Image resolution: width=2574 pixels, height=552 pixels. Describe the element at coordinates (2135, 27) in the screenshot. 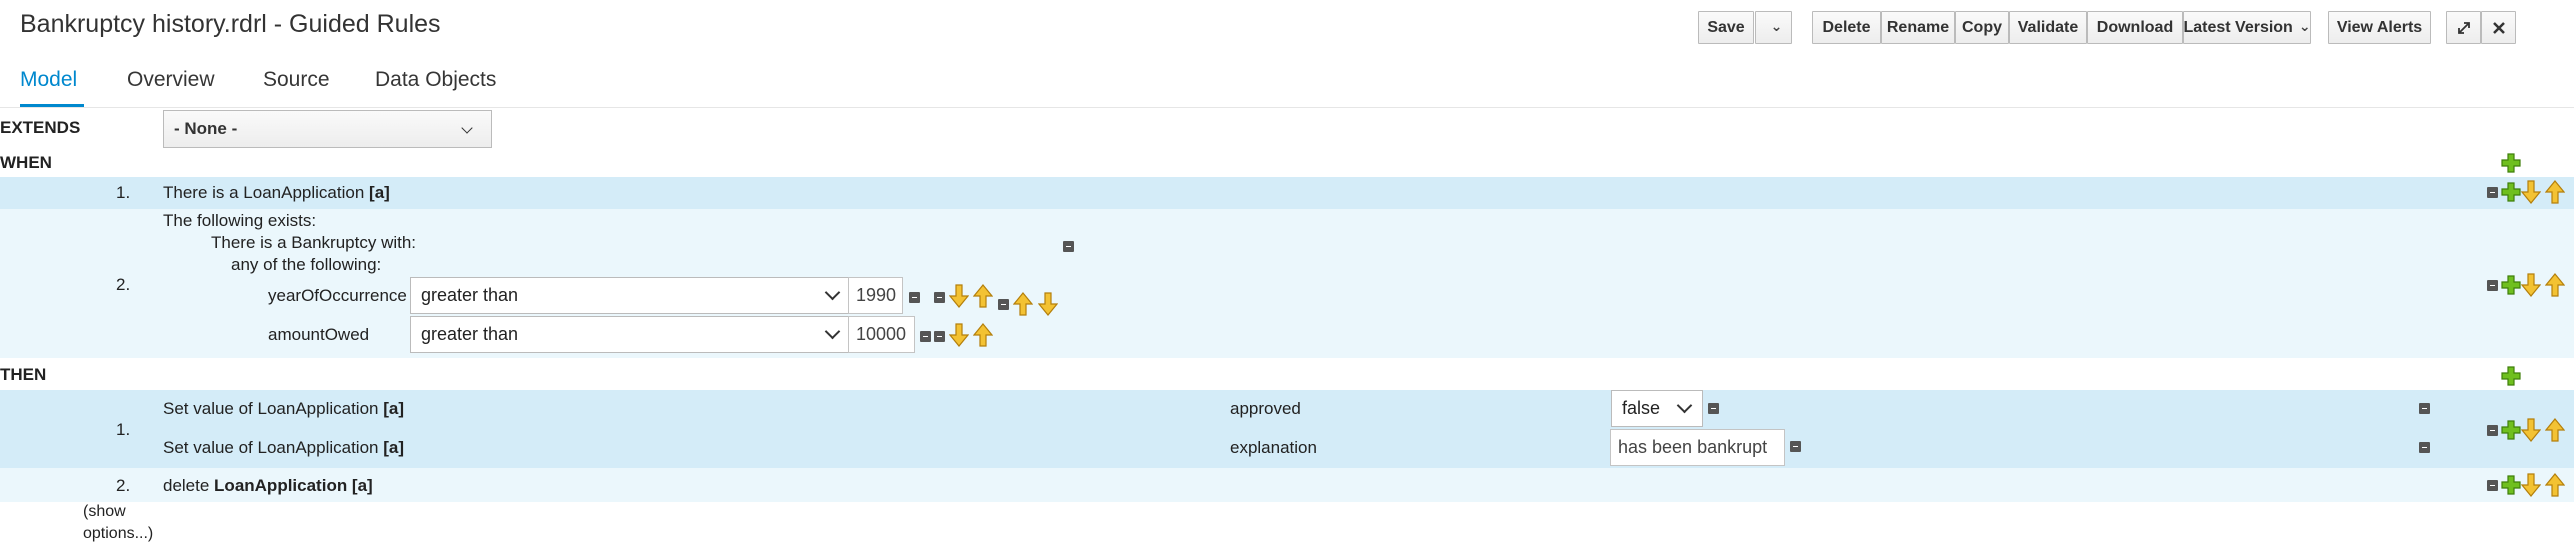

I see `download-button: Download` at that location.